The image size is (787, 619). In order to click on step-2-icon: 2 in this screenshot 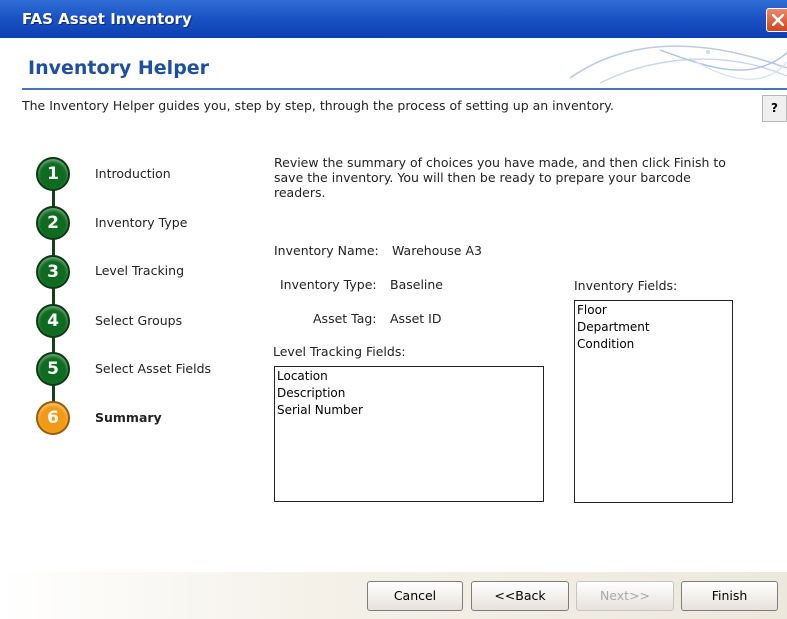, I will do `click(53, 223)`.